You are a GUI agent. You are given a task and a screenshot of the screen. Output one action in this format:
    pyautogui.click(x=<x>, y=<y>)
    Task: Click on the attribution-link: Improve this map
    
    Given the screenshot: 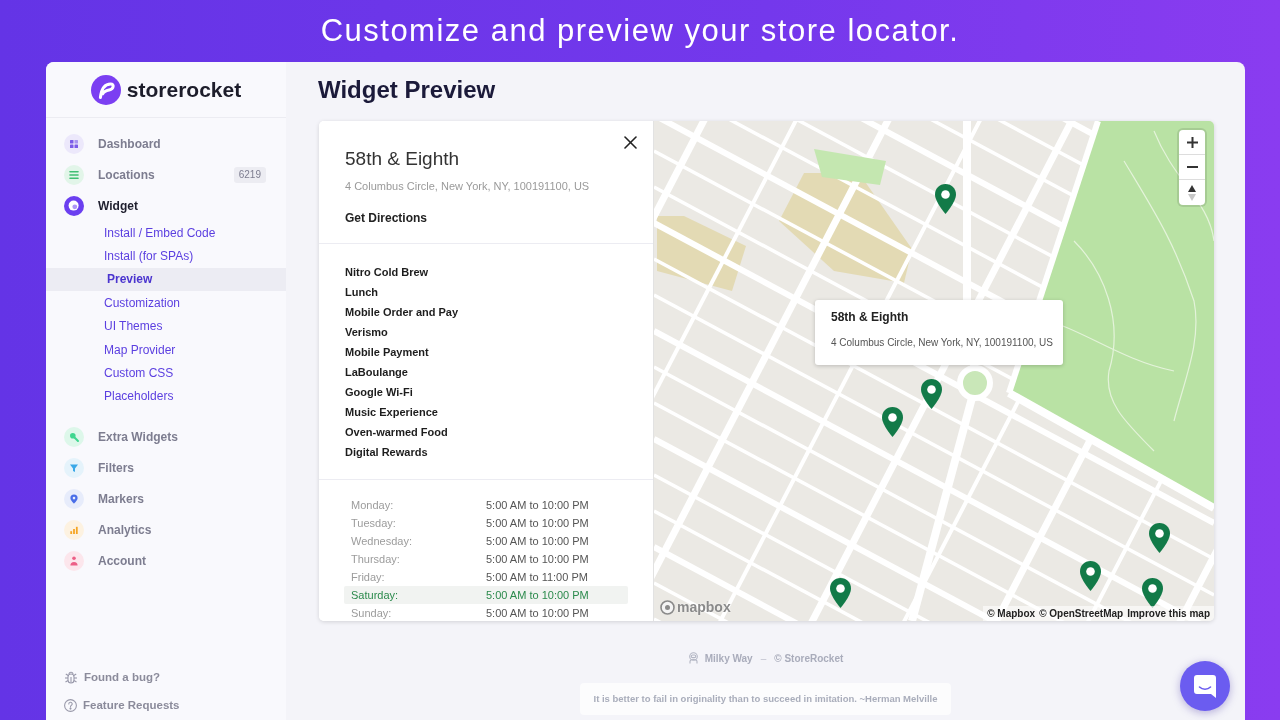 What is the action you would take?
    pyautogui.click(x=1168, y=613)
    